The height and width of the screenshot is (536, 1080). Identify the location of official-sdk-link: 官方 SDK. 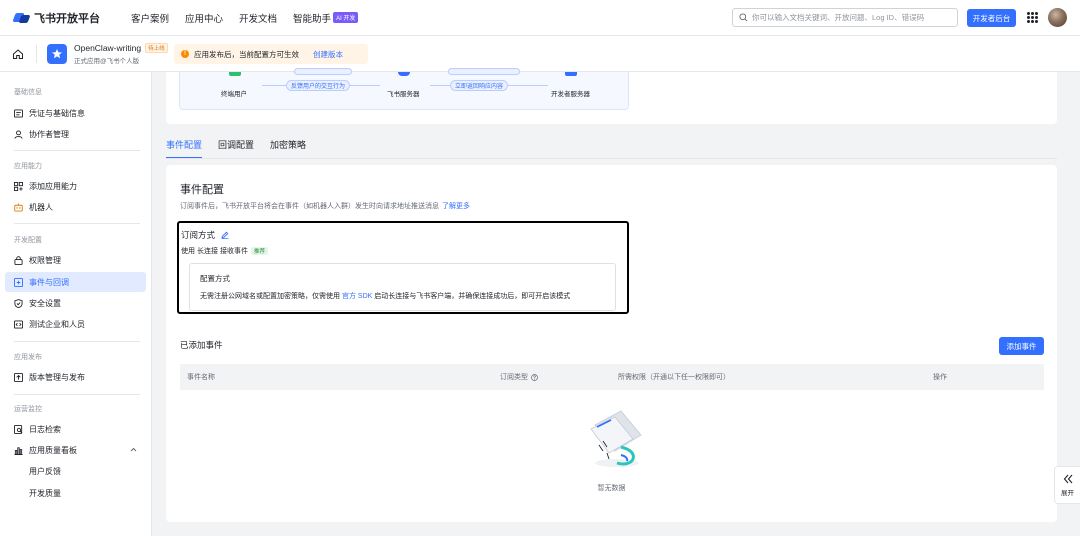
(357, 296).